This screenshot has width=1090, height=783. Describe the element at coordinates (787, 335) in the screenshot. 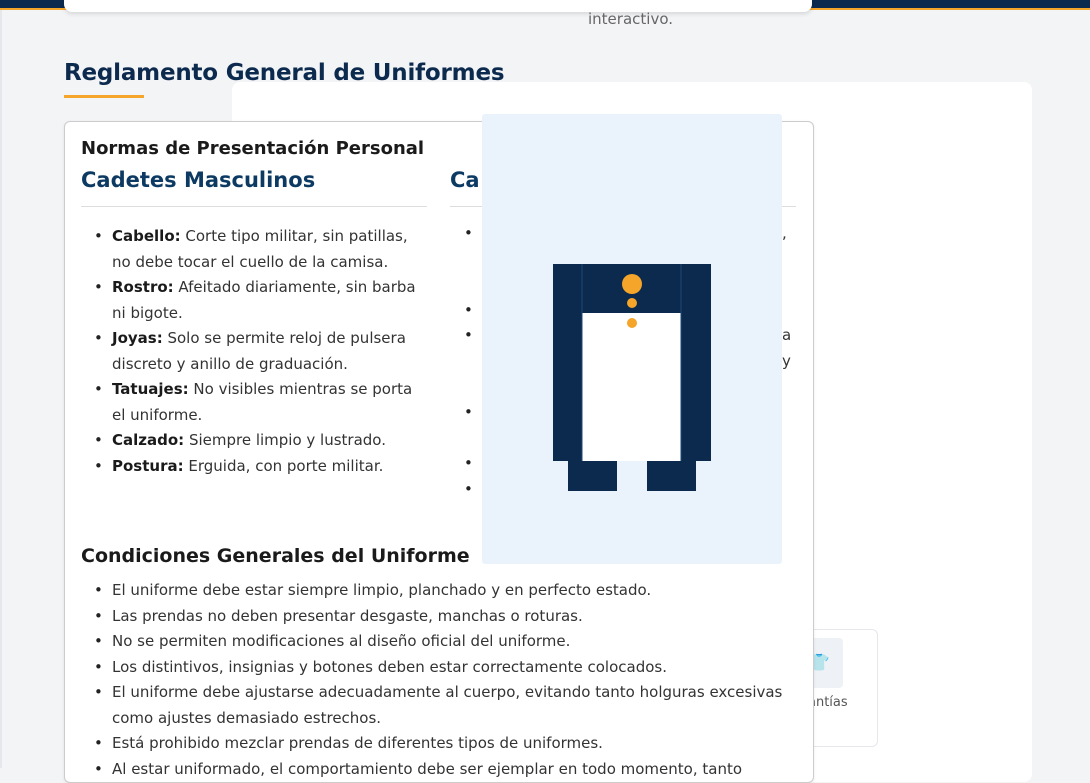

I see `text-fragment: a` at that location.